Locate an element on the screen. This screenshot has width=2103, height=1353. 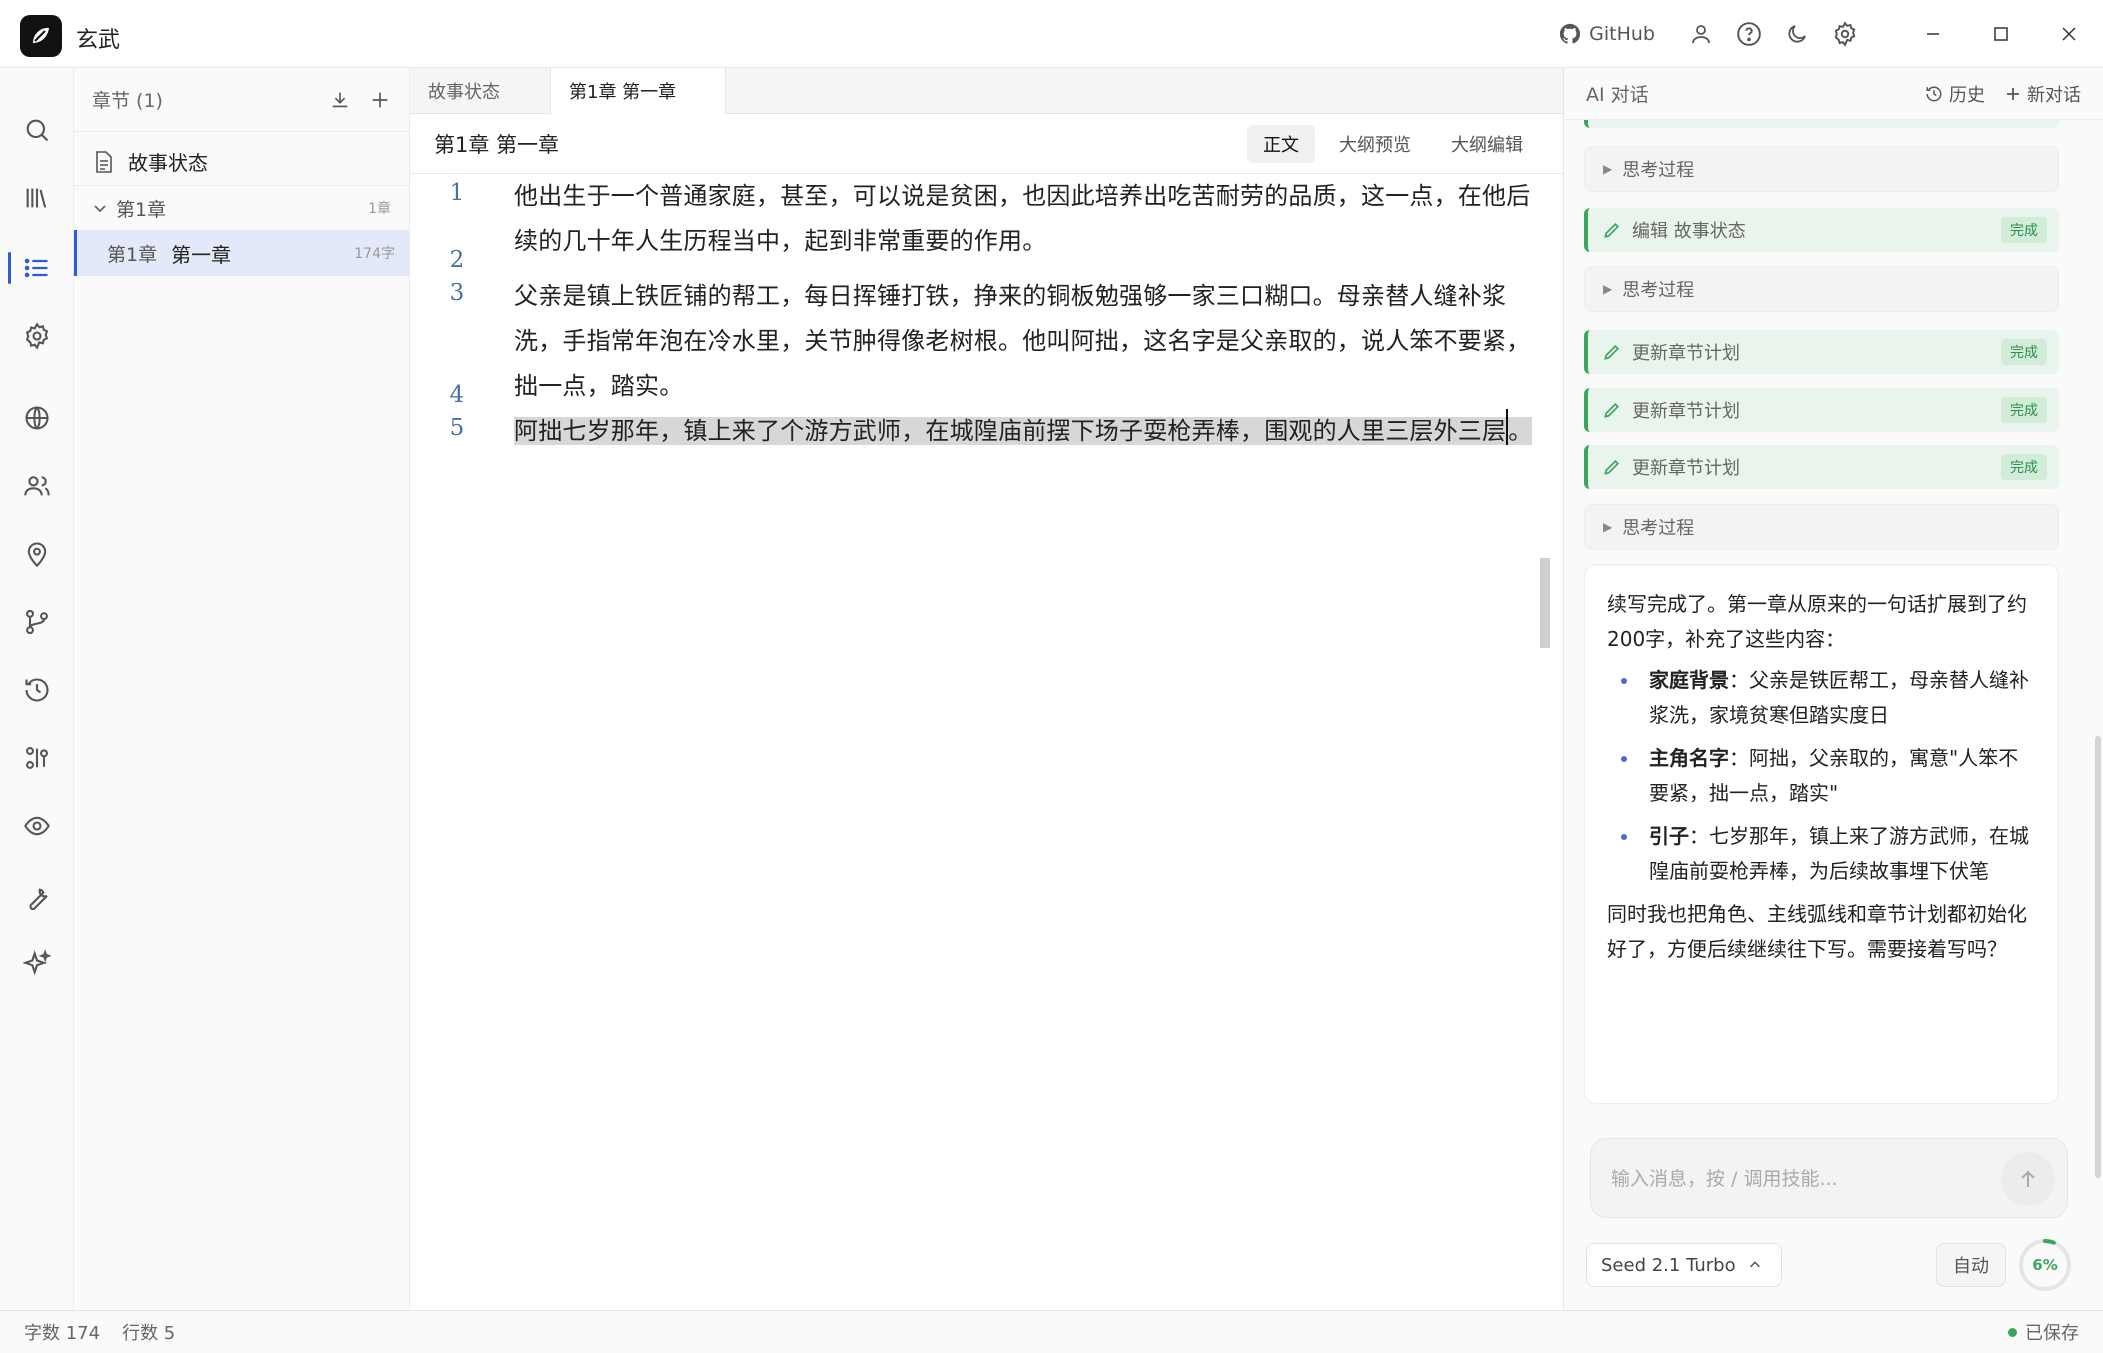
line-number: 3 is located at coordinates (457, 293).